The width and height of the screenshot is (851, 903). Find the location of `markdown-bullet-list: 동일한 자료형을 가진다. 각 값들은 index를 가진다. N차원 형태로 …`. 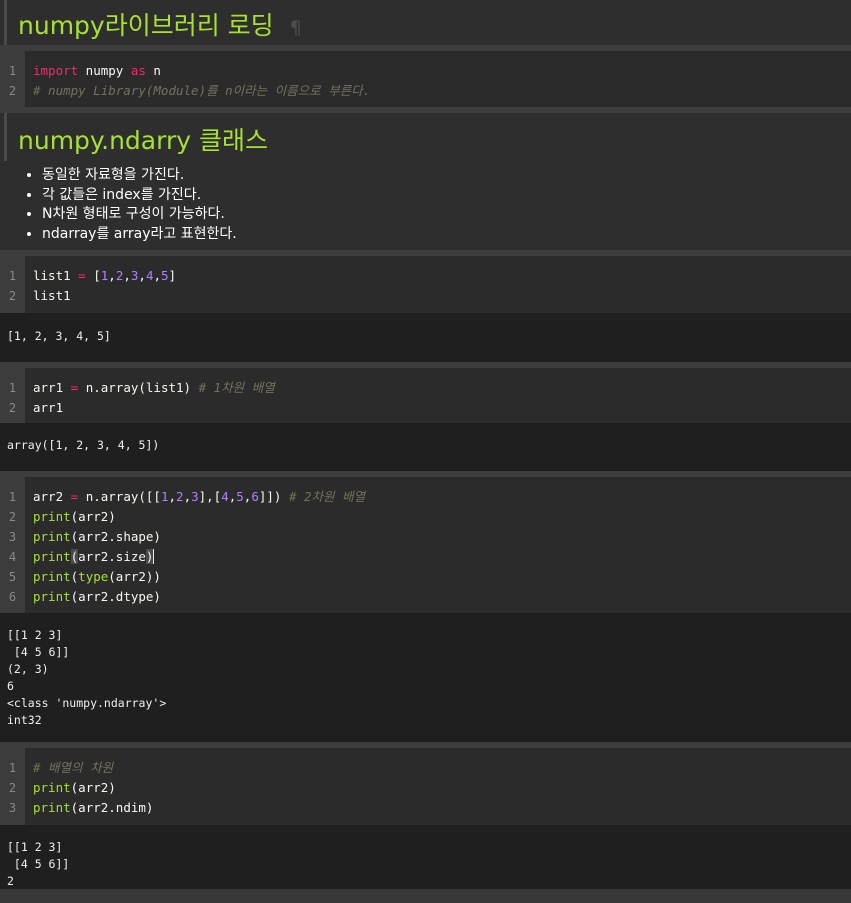

markdown-bullet-list: 동일한 자료형을 가진다. 각 값들은 index를 가진다. N차원 형태로 … is located at coordinates (425, 205).